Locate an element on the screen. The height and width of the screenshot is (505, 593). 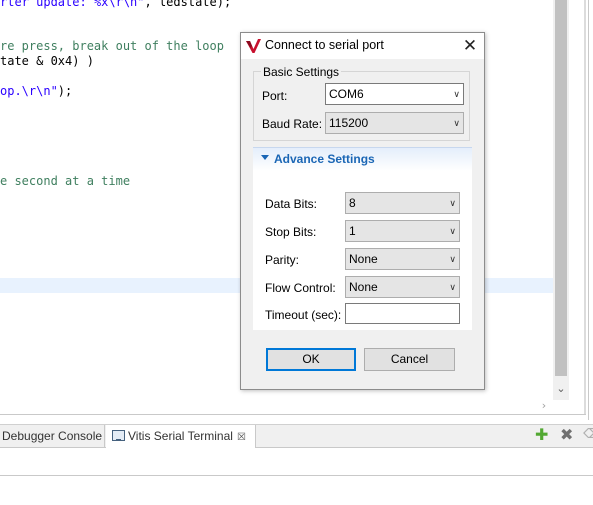
editor-border is located at coordinates (585, 207).